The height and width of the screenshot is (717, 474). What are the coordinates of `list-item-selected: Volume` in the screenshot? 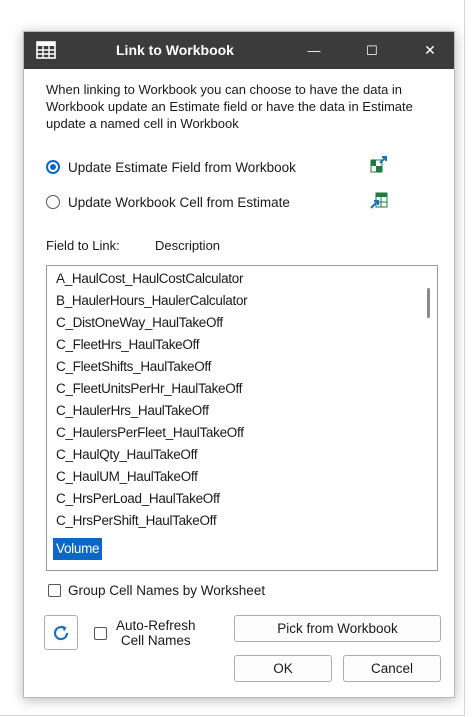 It's located at (78, 549).